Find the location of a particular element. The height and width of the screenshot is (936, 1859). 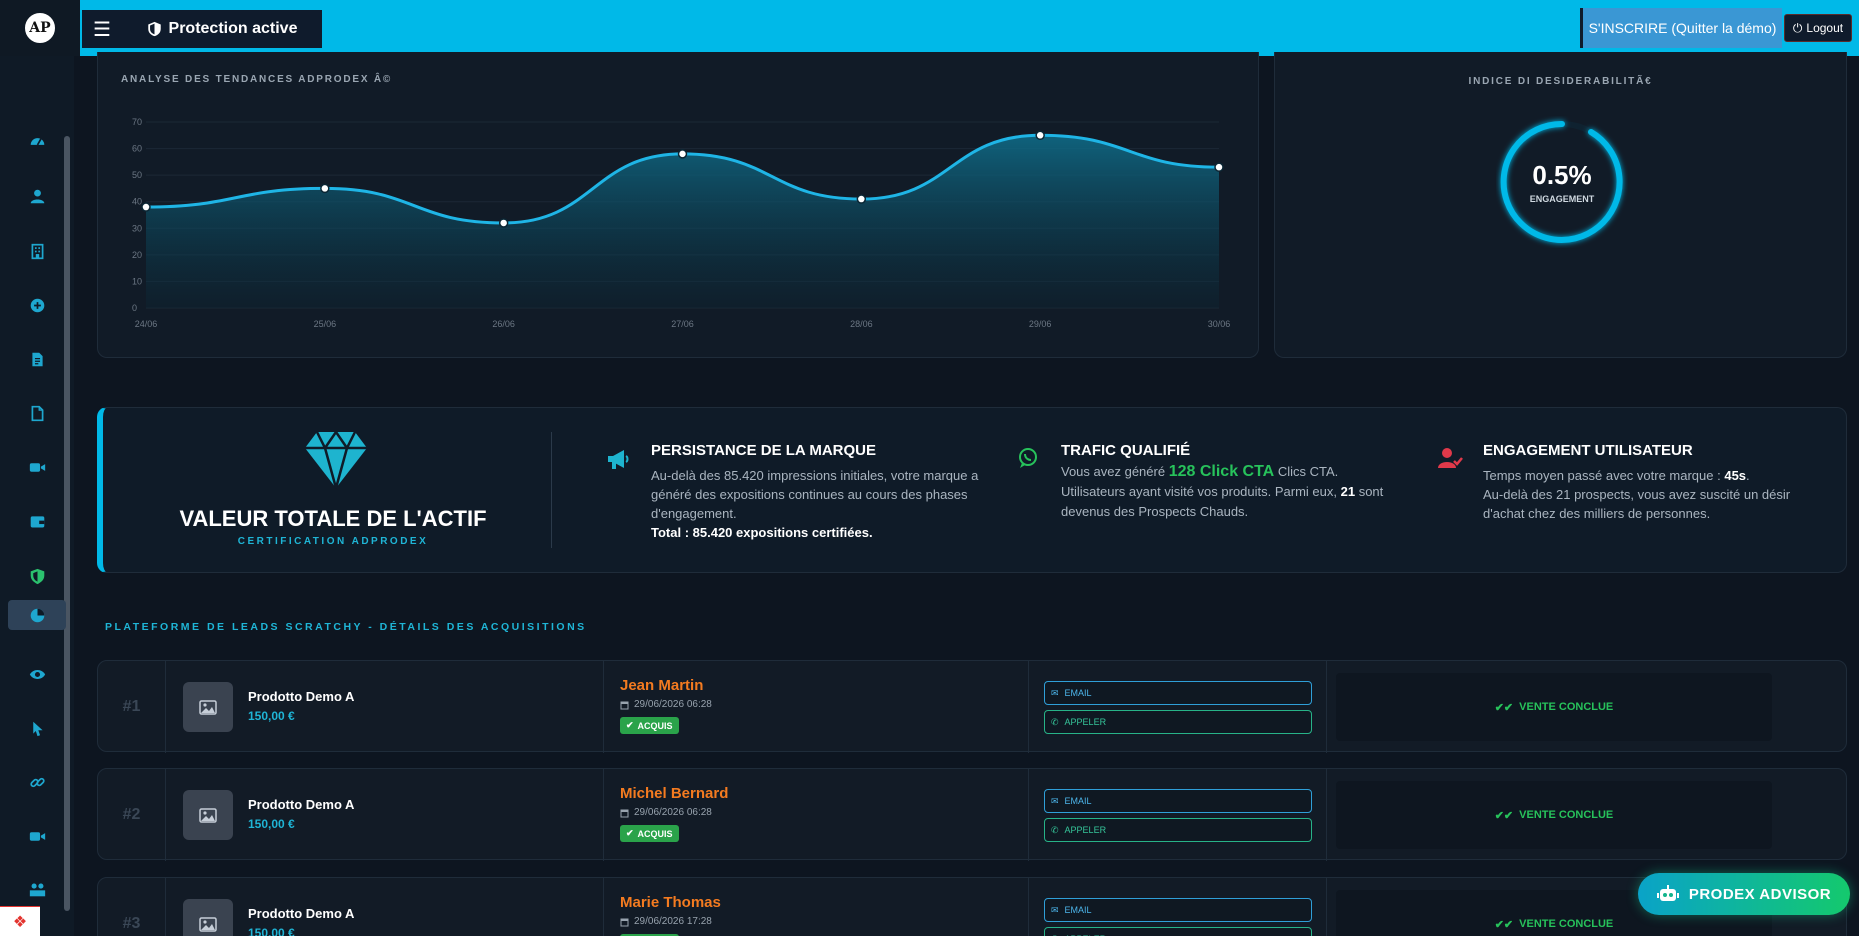

sidebar-item-analytics is located at coordinates (37, 615).